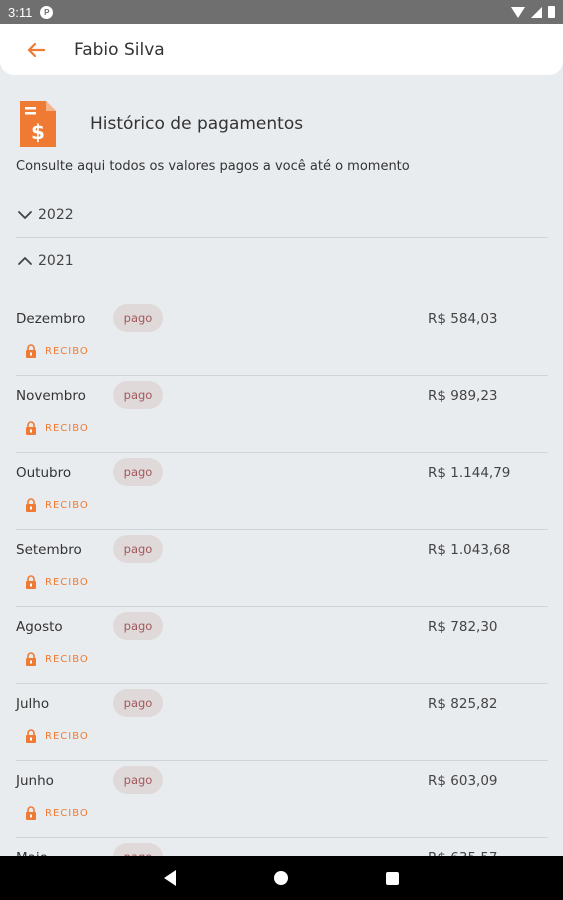  Describe the element at coordinates (25, 261) in the screenshot. I see `chevron-up-icon` at that location.